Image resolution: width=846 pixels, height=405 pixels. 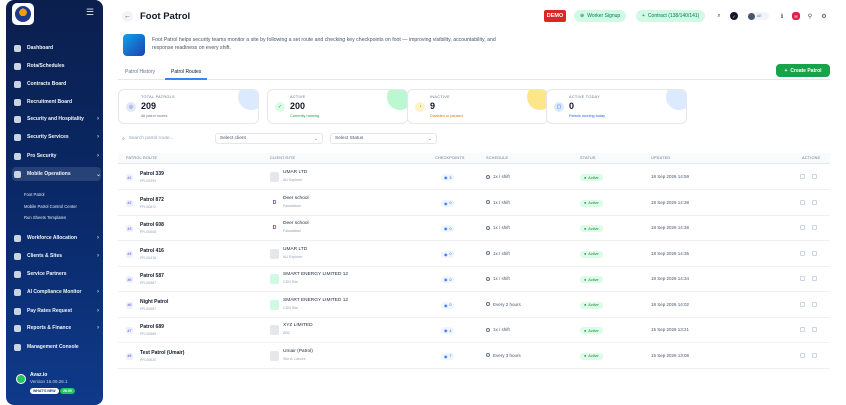 What do you see at coordinates (152, 225) in the screenshot?
I see `patrol-name: Patrol 608` at bounding box center [152, 225].